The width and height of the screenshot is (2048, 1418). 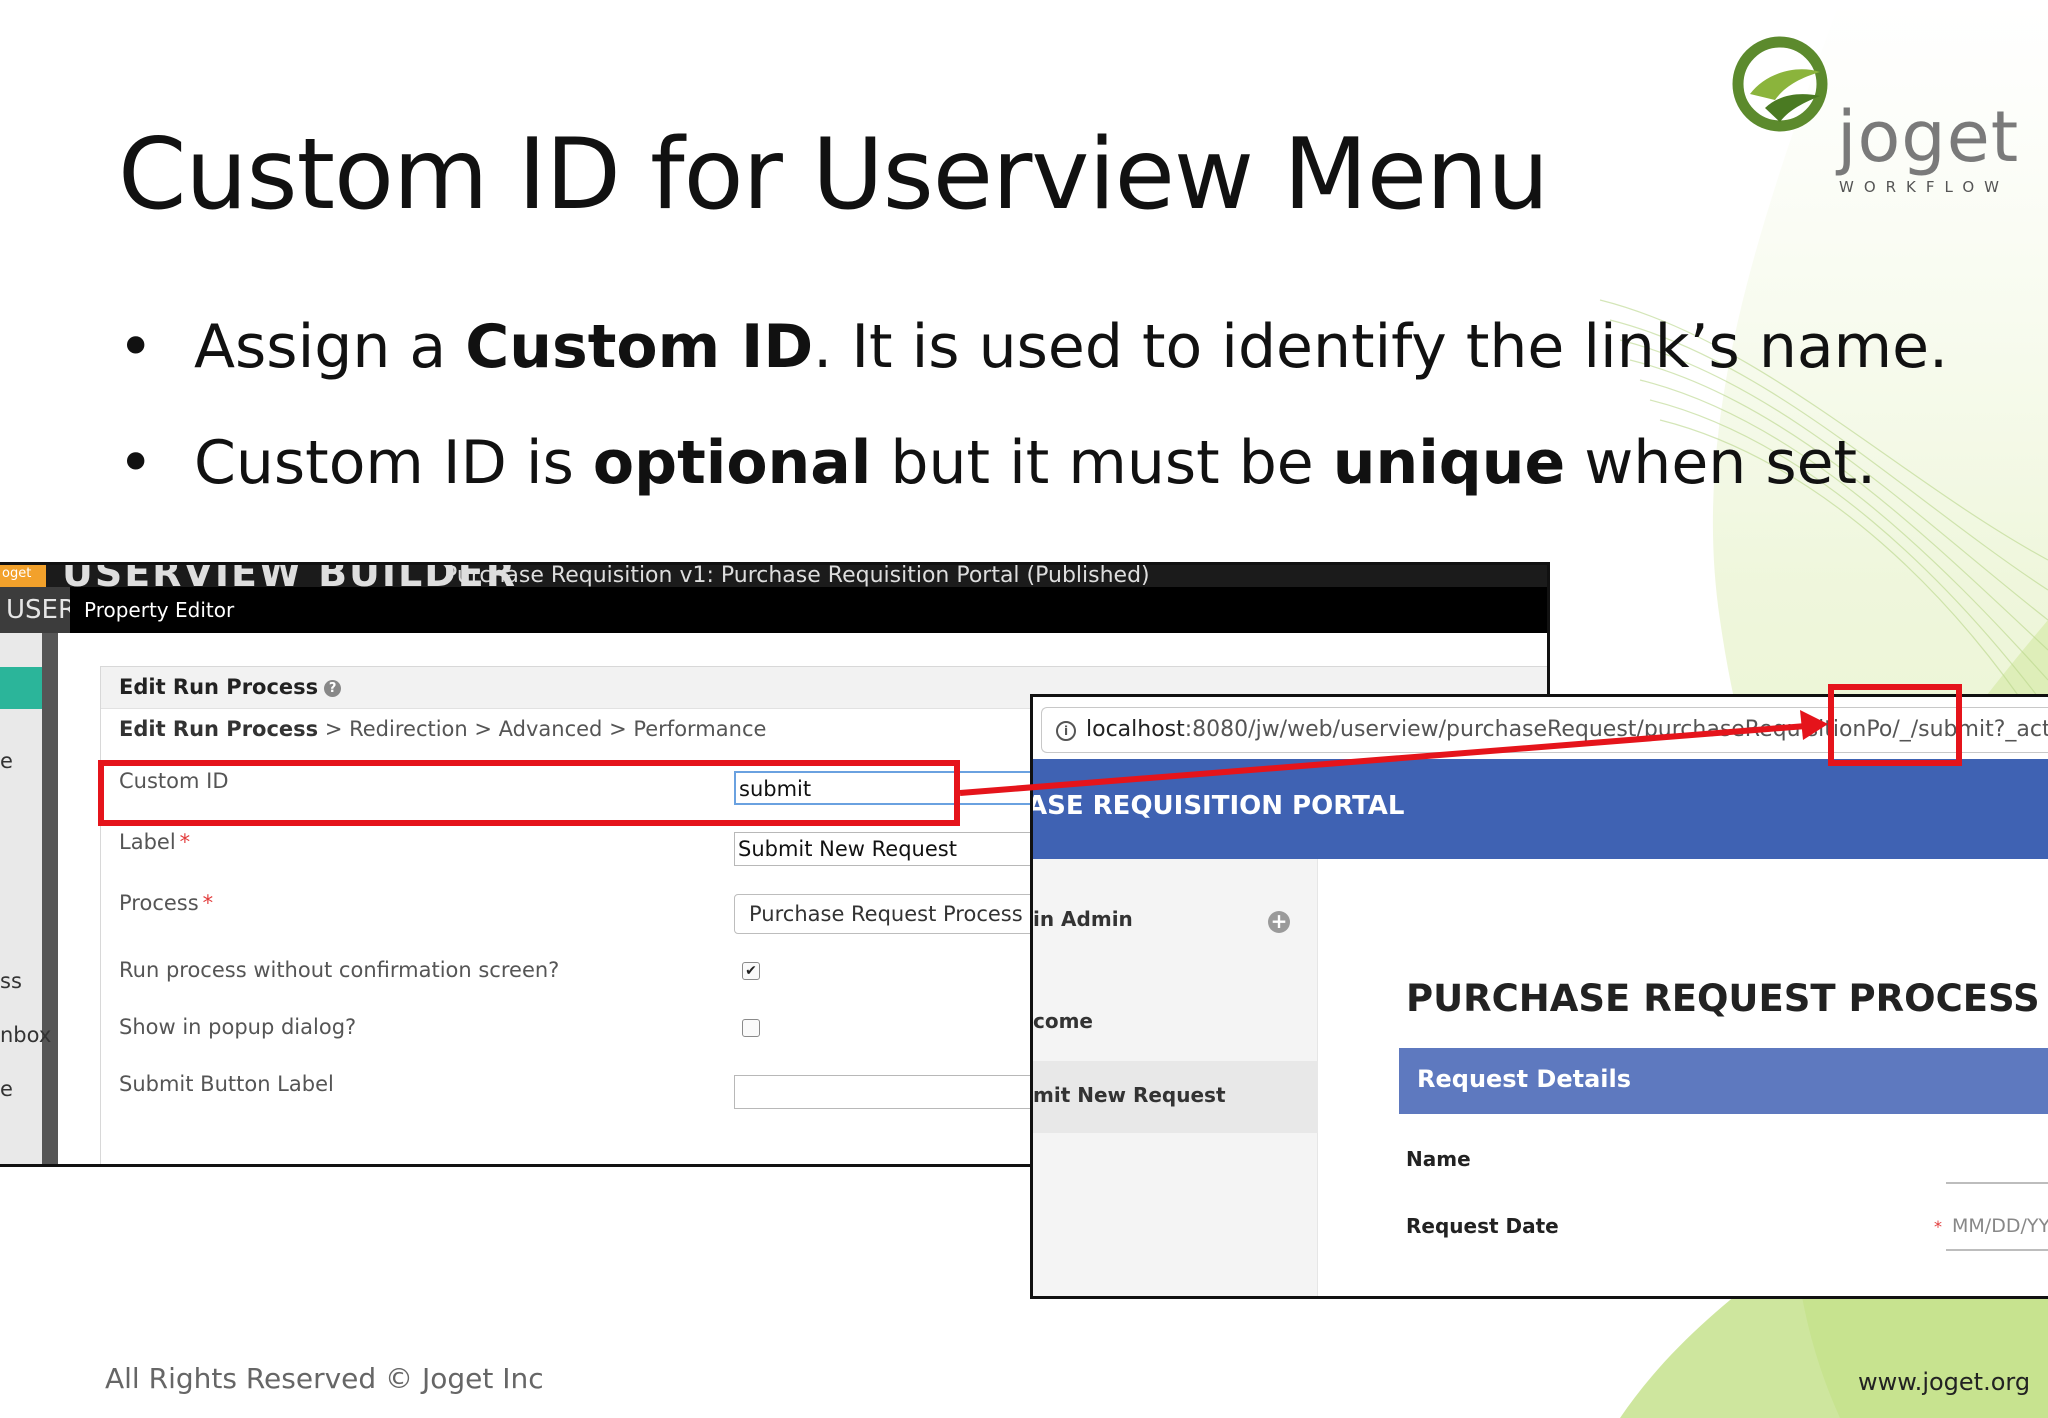 I want to click on sidebar-item-label: mit New Request, so click(x=1129, y=1095).